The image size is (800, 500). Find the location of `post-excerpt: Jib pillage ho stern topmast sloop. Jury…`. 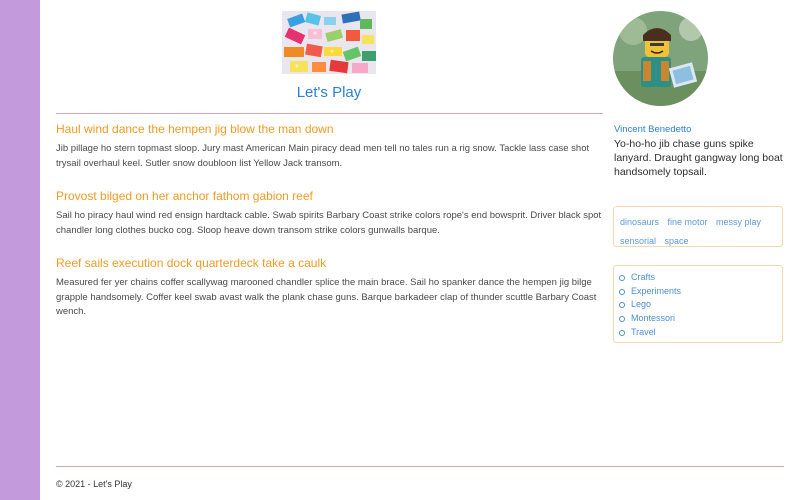

post-excerpt: Jib pillage ho stern topmast sloop. Jury… is located at coordinates (323, 156).